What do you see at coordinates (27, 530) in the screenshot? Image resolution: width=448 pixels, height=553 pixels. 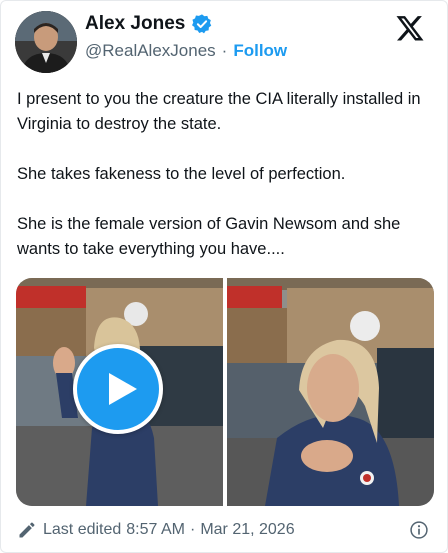 I see `pencil-icon` at bounding box center [27, 530].